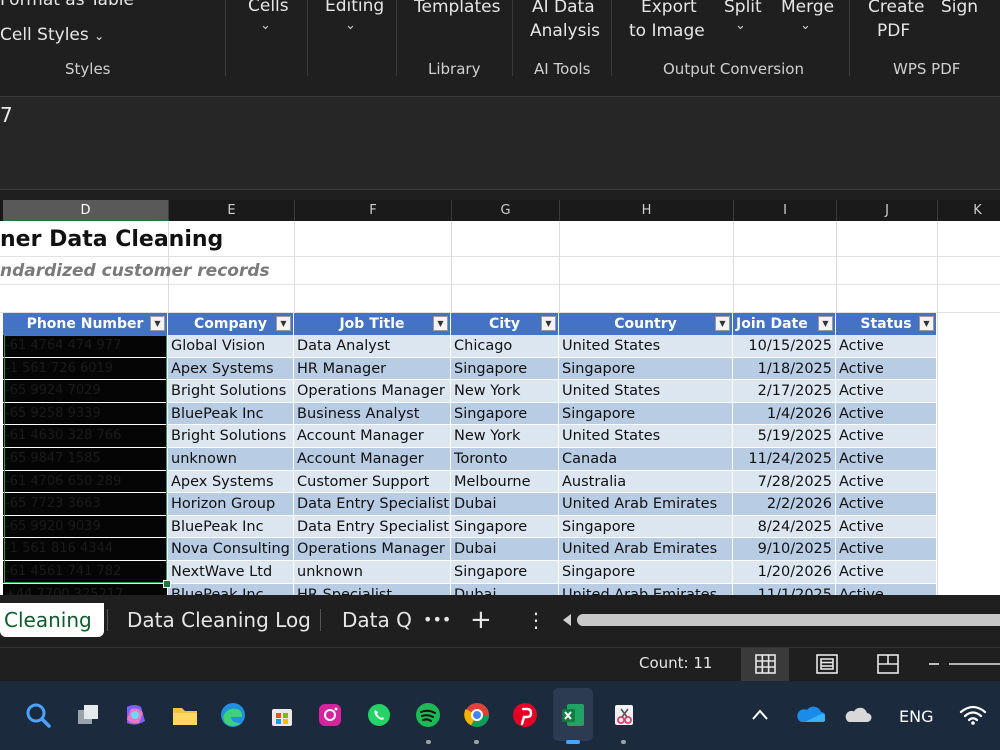 The height and width of the screenshot is (750, 1000). What do you see at coordinates (231, 549) in the screenshot?
I see `cell-company: Nova Consulting` at bounding box center [231, 549].